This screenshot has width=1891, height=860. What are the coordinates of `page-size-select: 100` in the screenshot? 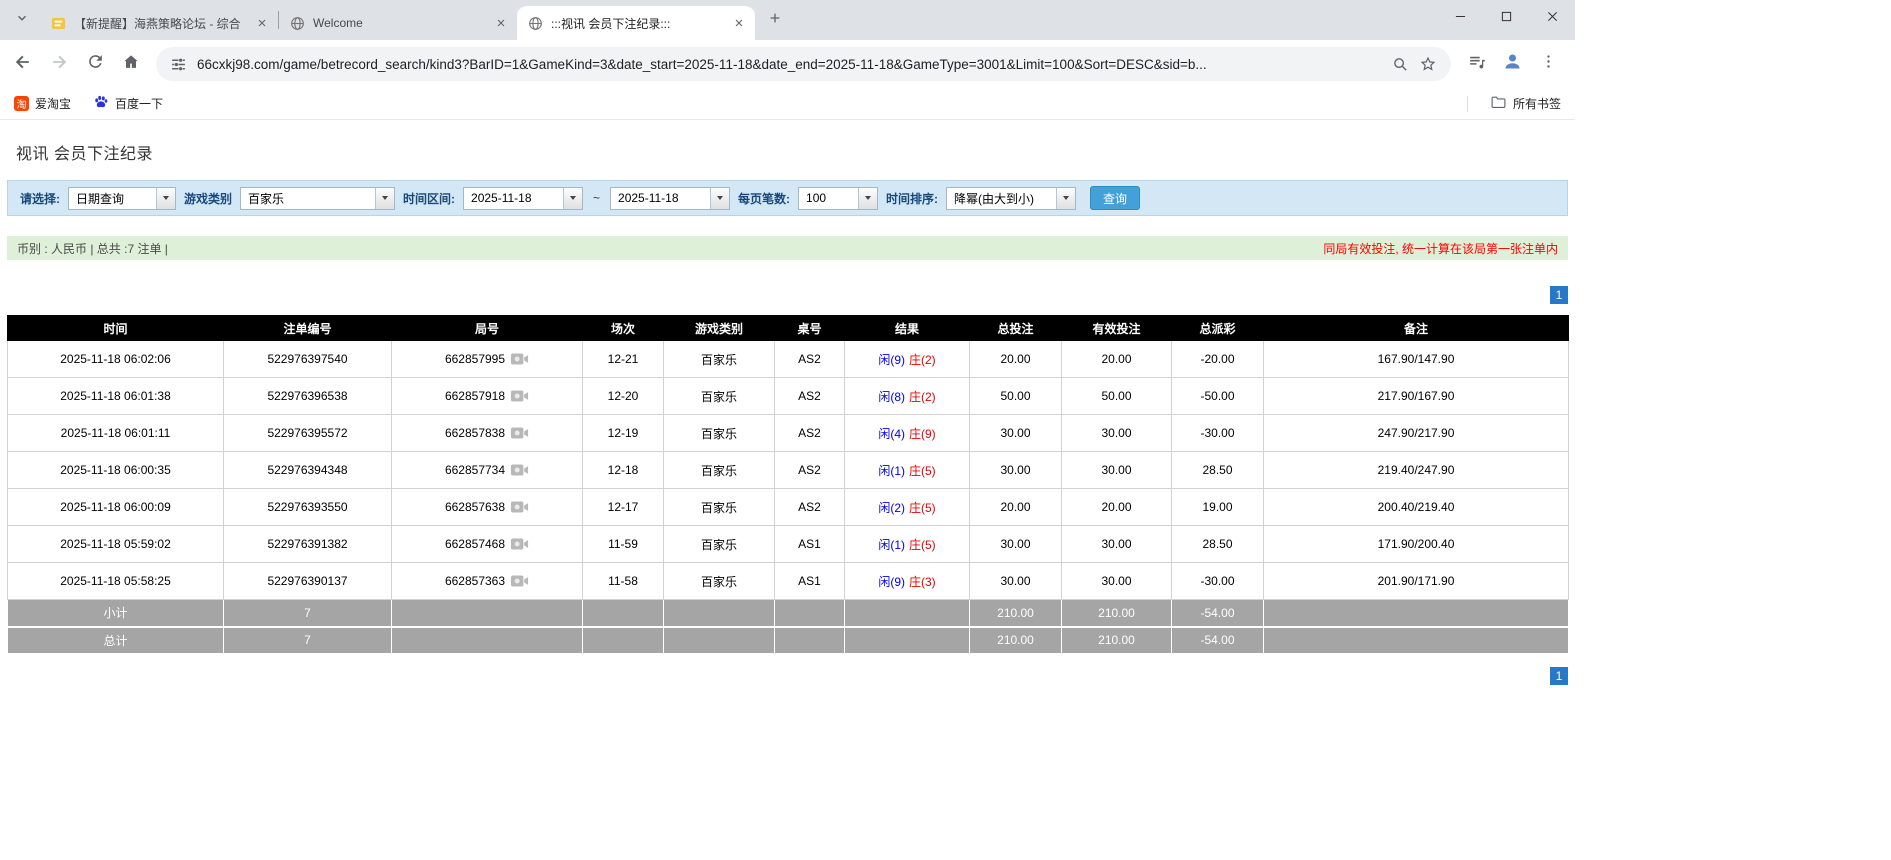 It's located at (838, 198).